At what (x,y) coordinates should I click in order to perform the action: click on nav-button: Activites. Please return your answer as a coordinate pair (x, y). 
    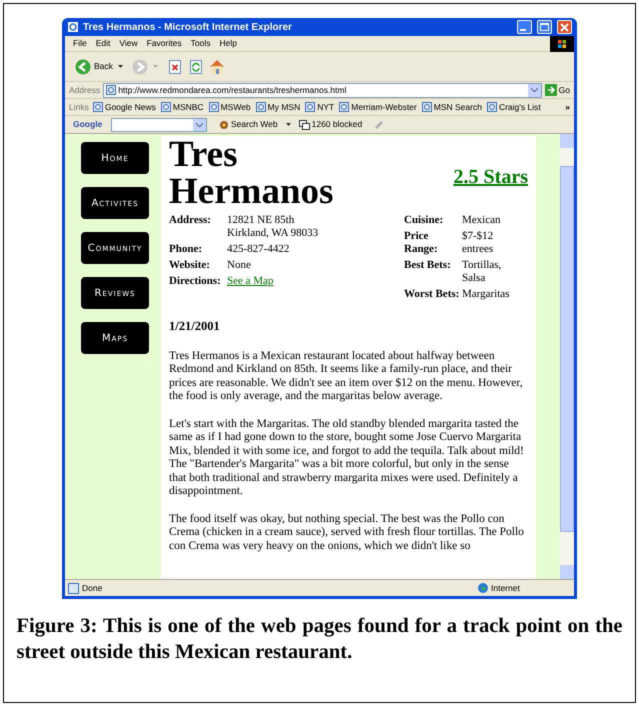
    Looking at the image, I should click on (115, 203).